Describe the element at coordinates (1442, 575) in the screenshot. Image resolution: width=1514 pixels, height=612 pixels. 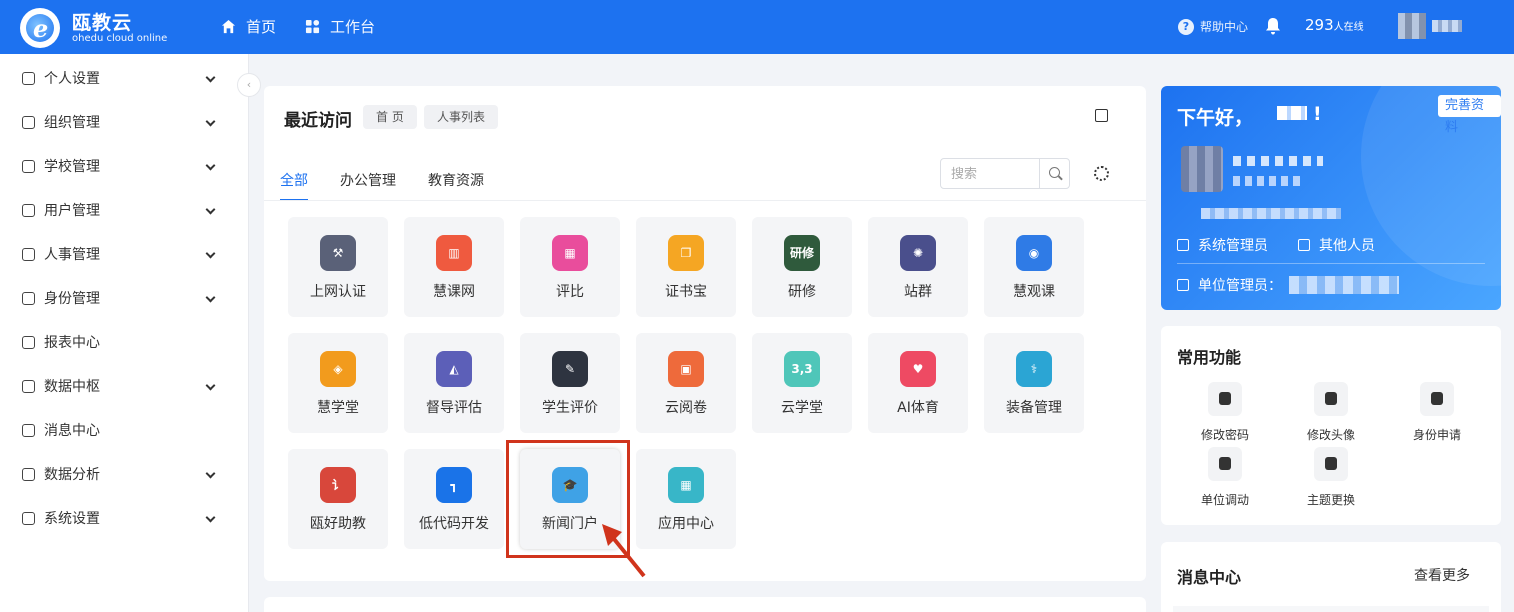
I see `view-more-link: 查看更多` at that location.